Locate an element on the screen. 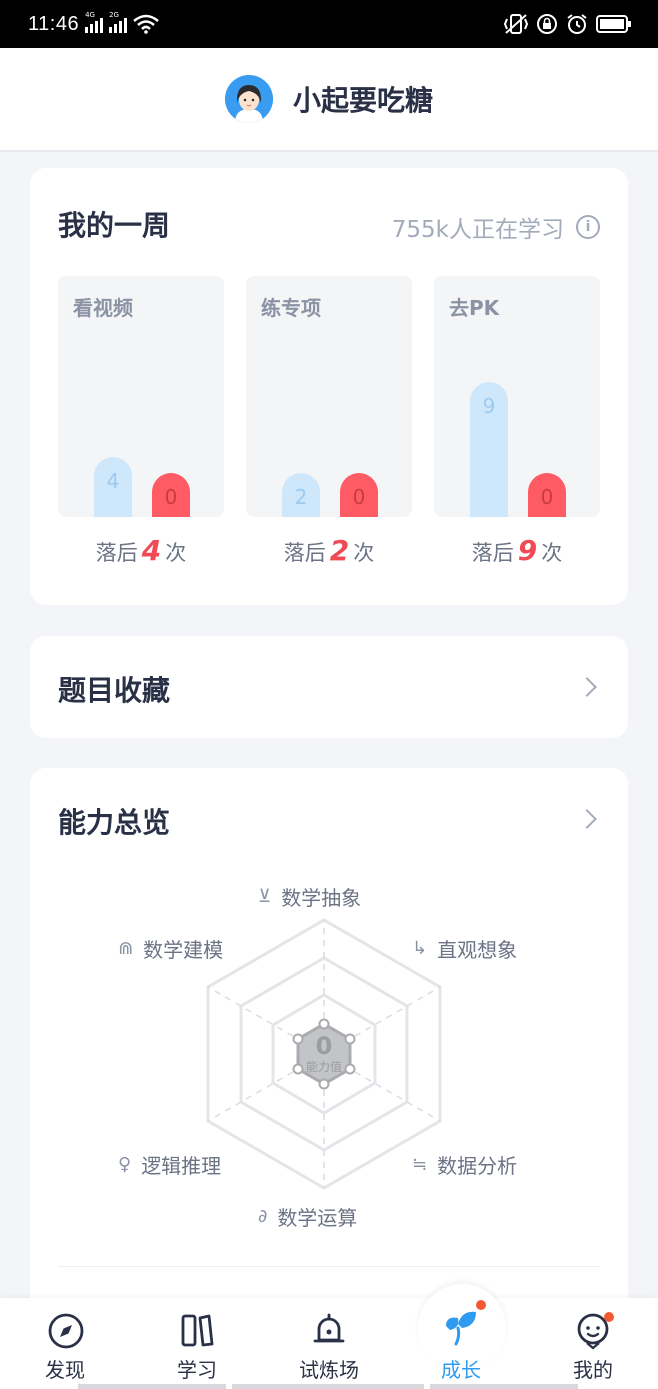 Image resolution: width=658 pixels, height=1389 pixels. info-icon: i is located at coordinates (588, 227).